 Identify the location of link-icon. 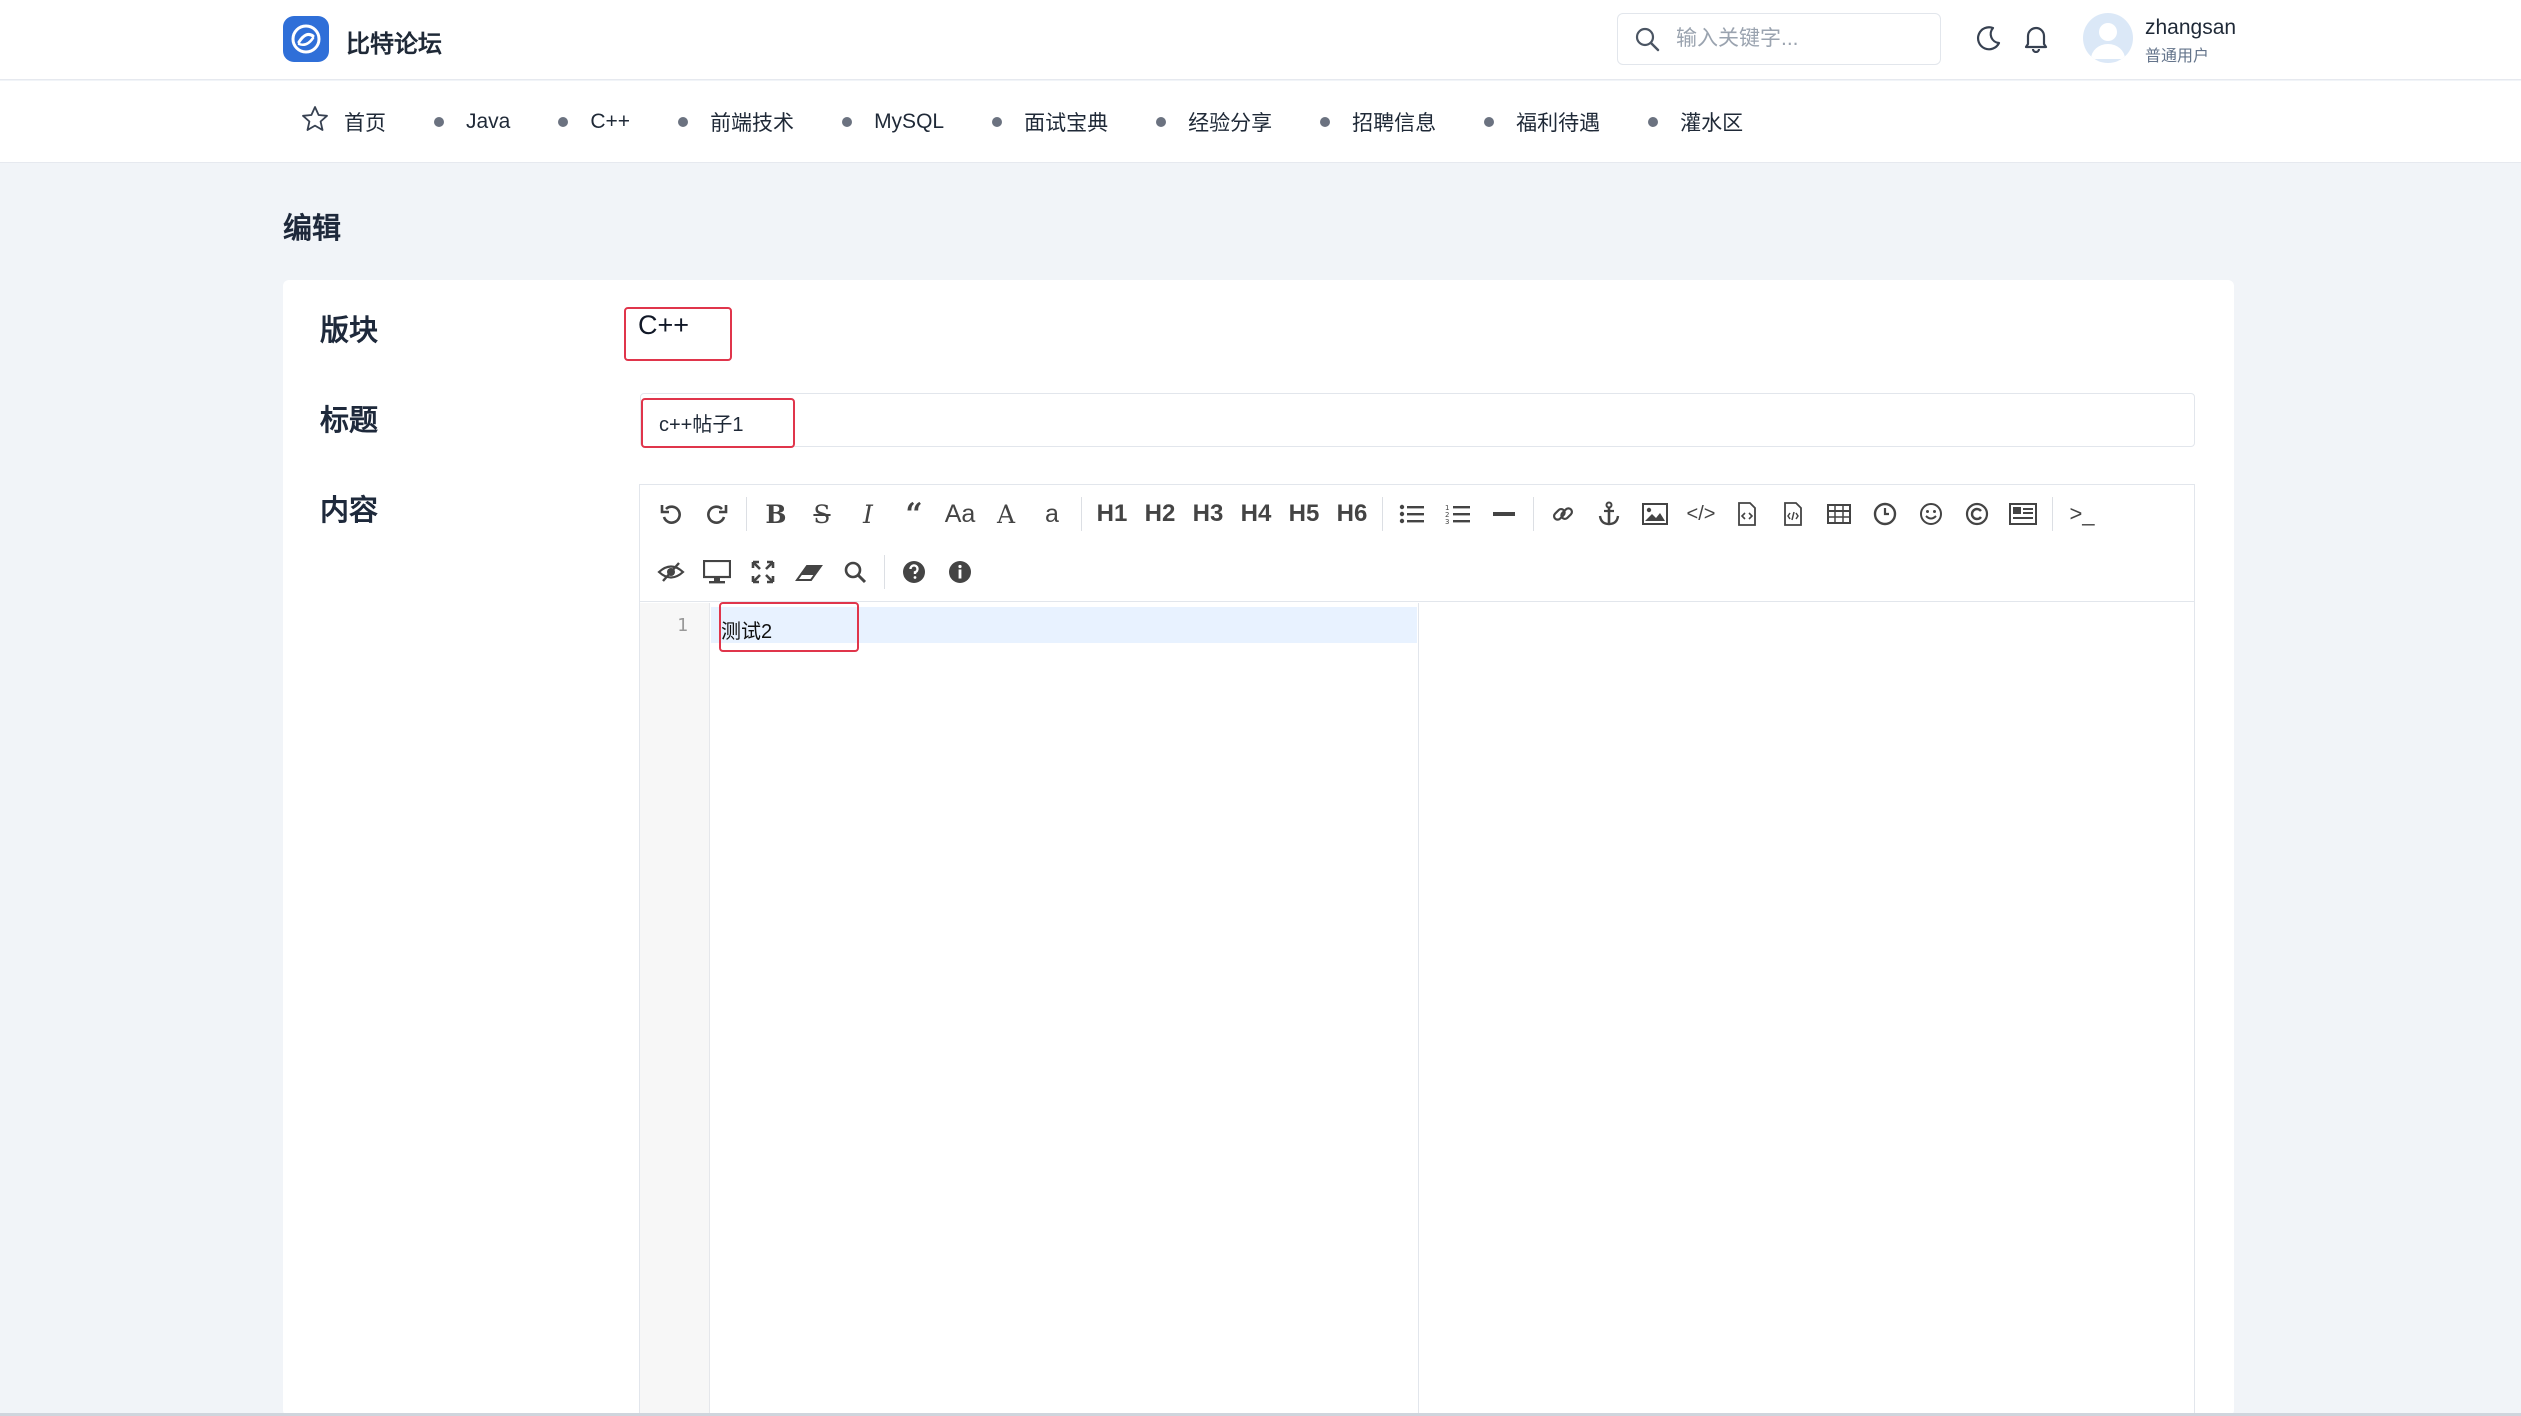
(1563, 514).